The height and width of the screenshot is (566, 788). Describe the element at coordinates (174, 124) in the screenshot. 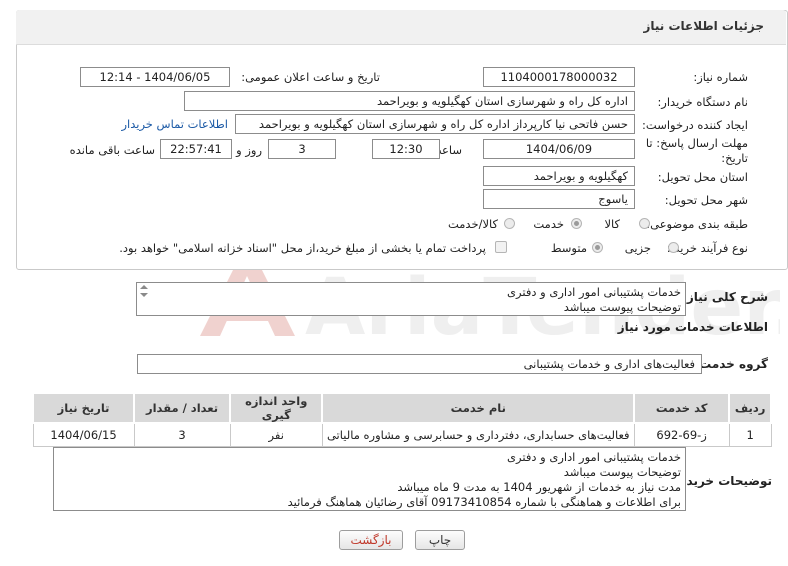

I see `buyer-contact-link: اطلاعات تماس خریدار` at that location.